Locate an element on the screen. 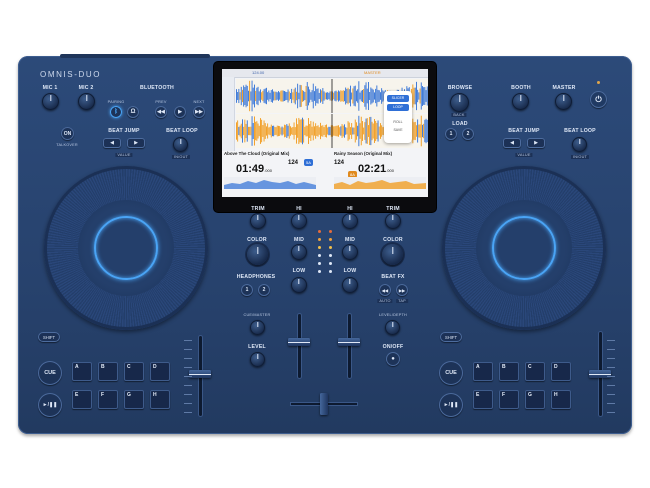 The width and height of the screenshot is (650, 488). right-pad-h: H is located at coordinates (561, 399).